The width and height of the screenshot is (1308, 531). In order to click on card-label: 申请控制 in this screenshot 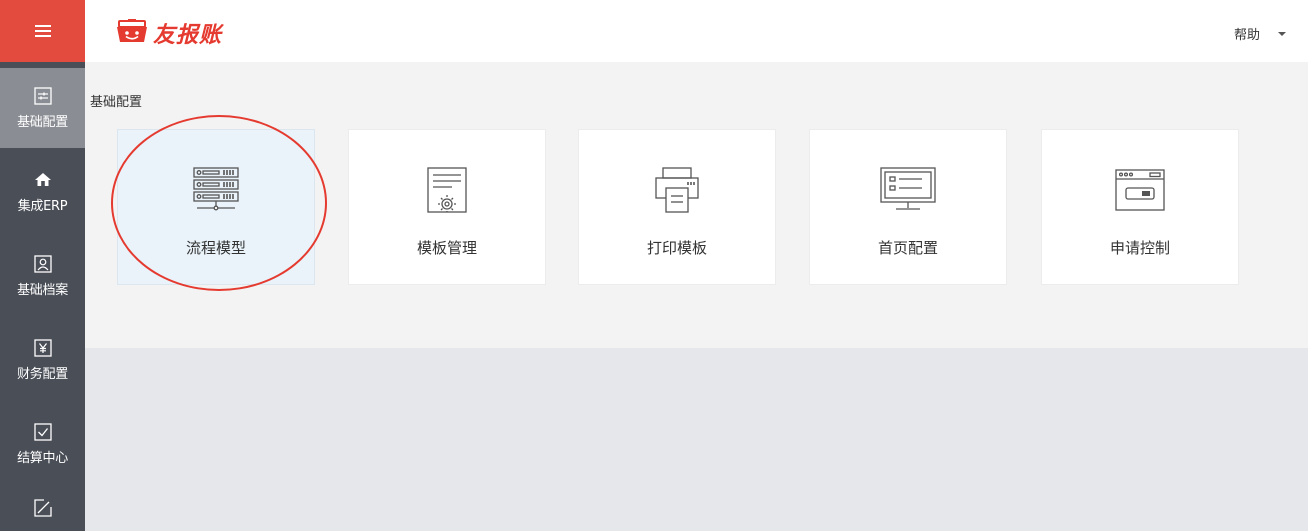, I will do `click(1139, 248)`.